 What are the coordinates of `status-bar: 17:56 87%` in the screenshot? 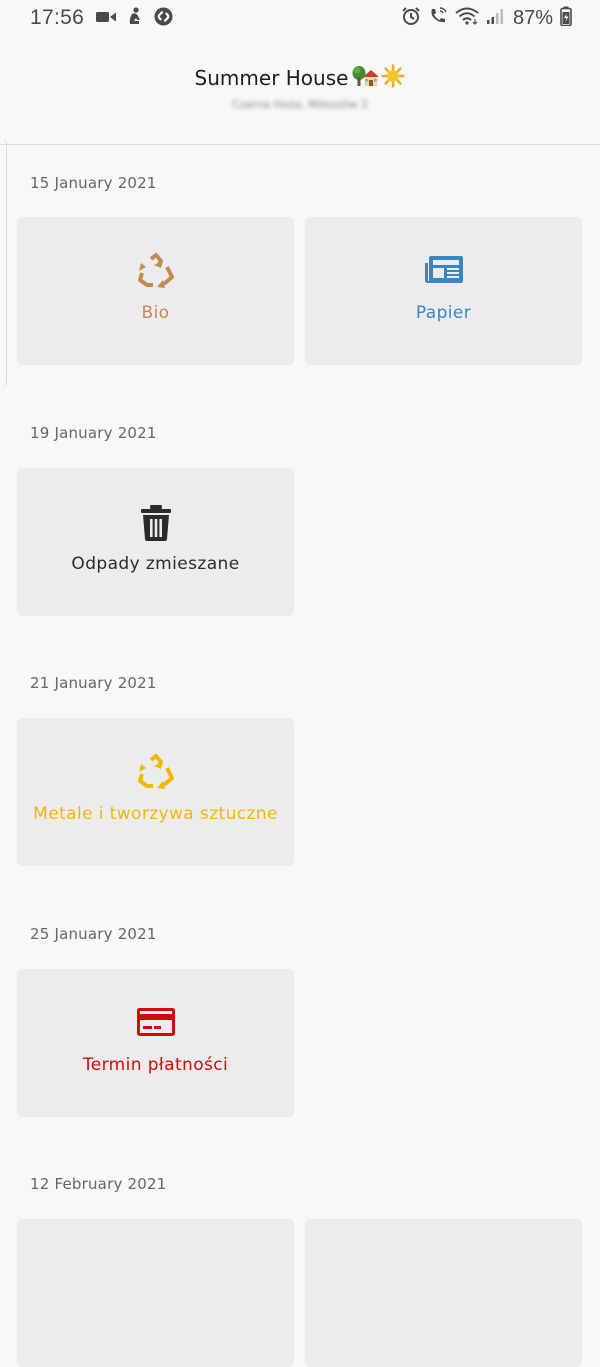 It's located at (300, 18).